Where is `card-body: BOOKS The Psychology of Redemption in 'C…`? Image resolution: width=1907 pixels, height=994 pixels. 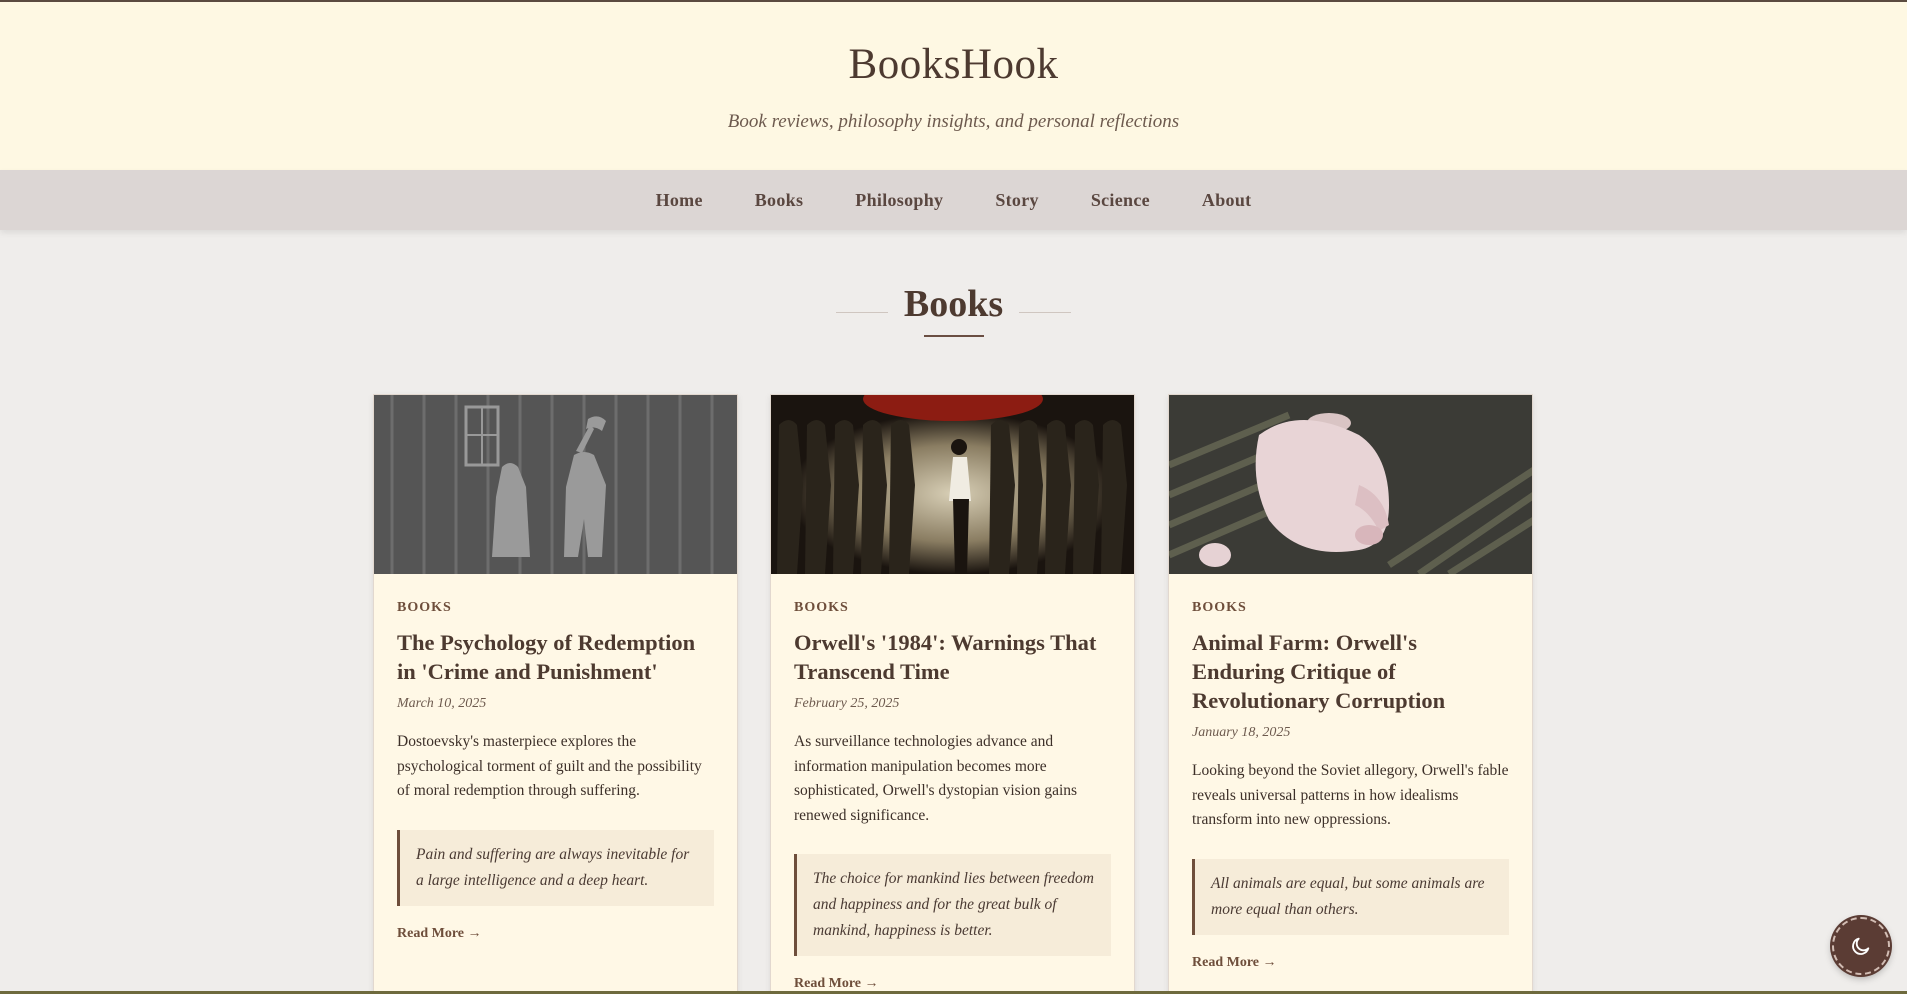 card-body: BOOKS The Psychology of Redemption in 'C… is located at coordinates (555, 758).